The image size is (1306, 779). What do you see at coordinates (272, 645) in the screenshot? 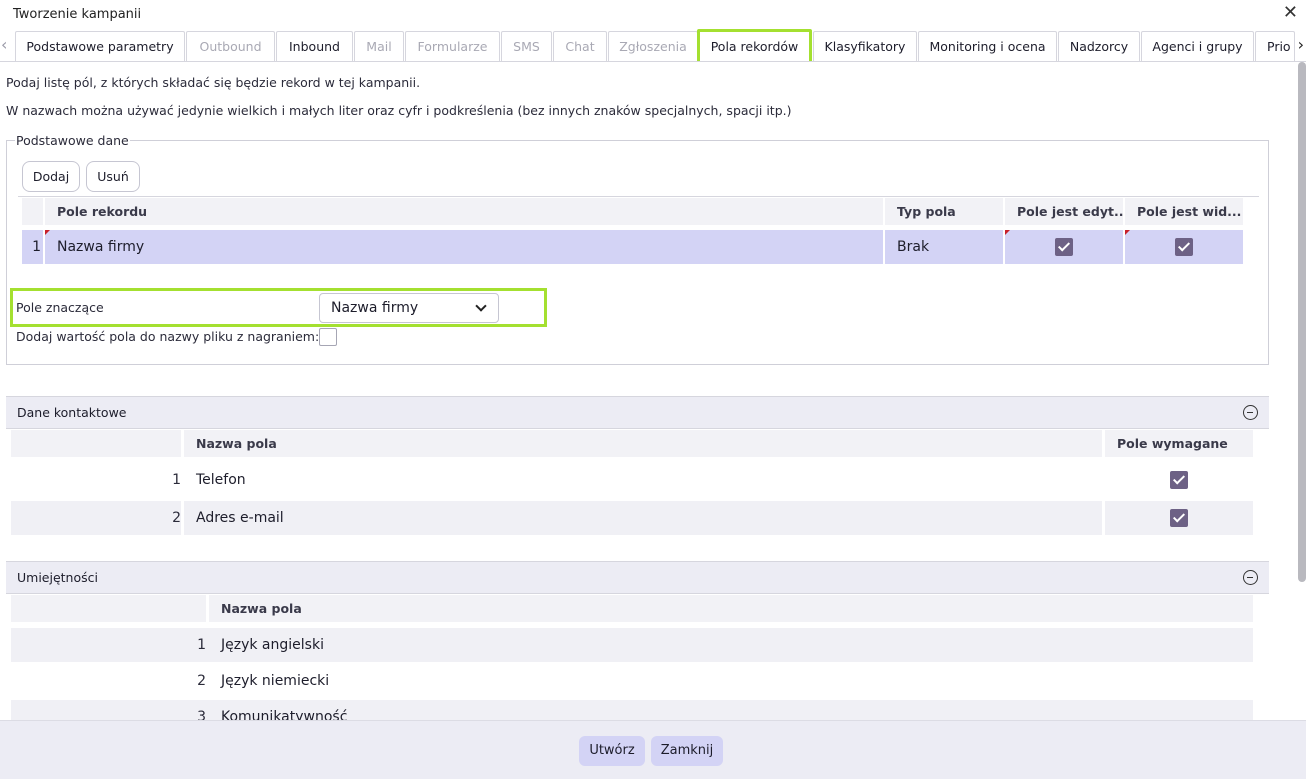
I see `skill-name: Język angielski` at bounding box center [272, 645].